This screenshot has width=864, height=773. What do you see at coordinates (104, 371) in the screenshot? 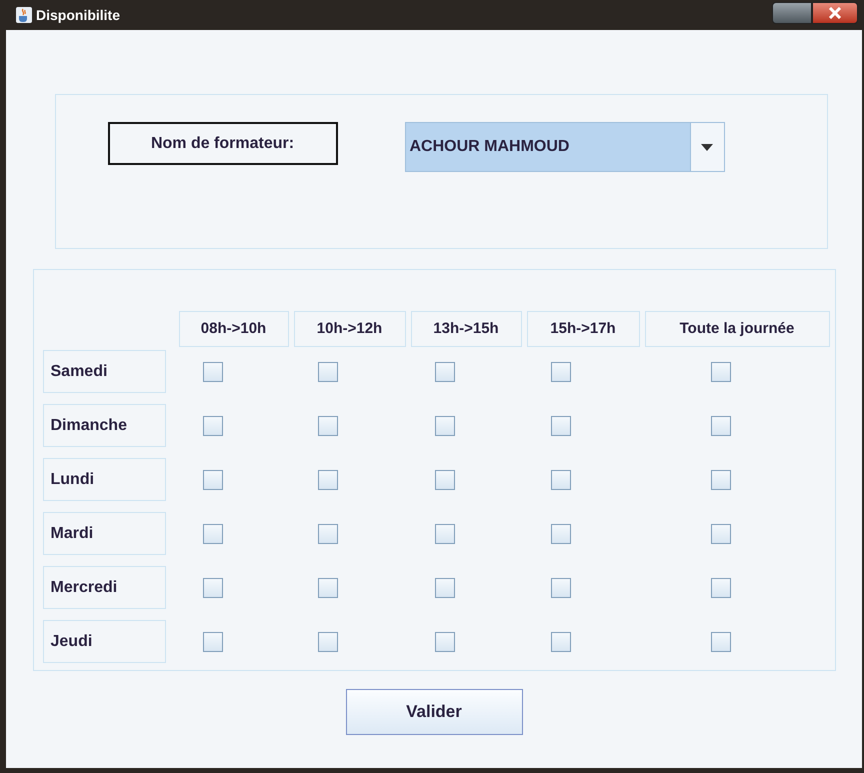
I see `day-label: Samedi` at bounding box center [104, 371].